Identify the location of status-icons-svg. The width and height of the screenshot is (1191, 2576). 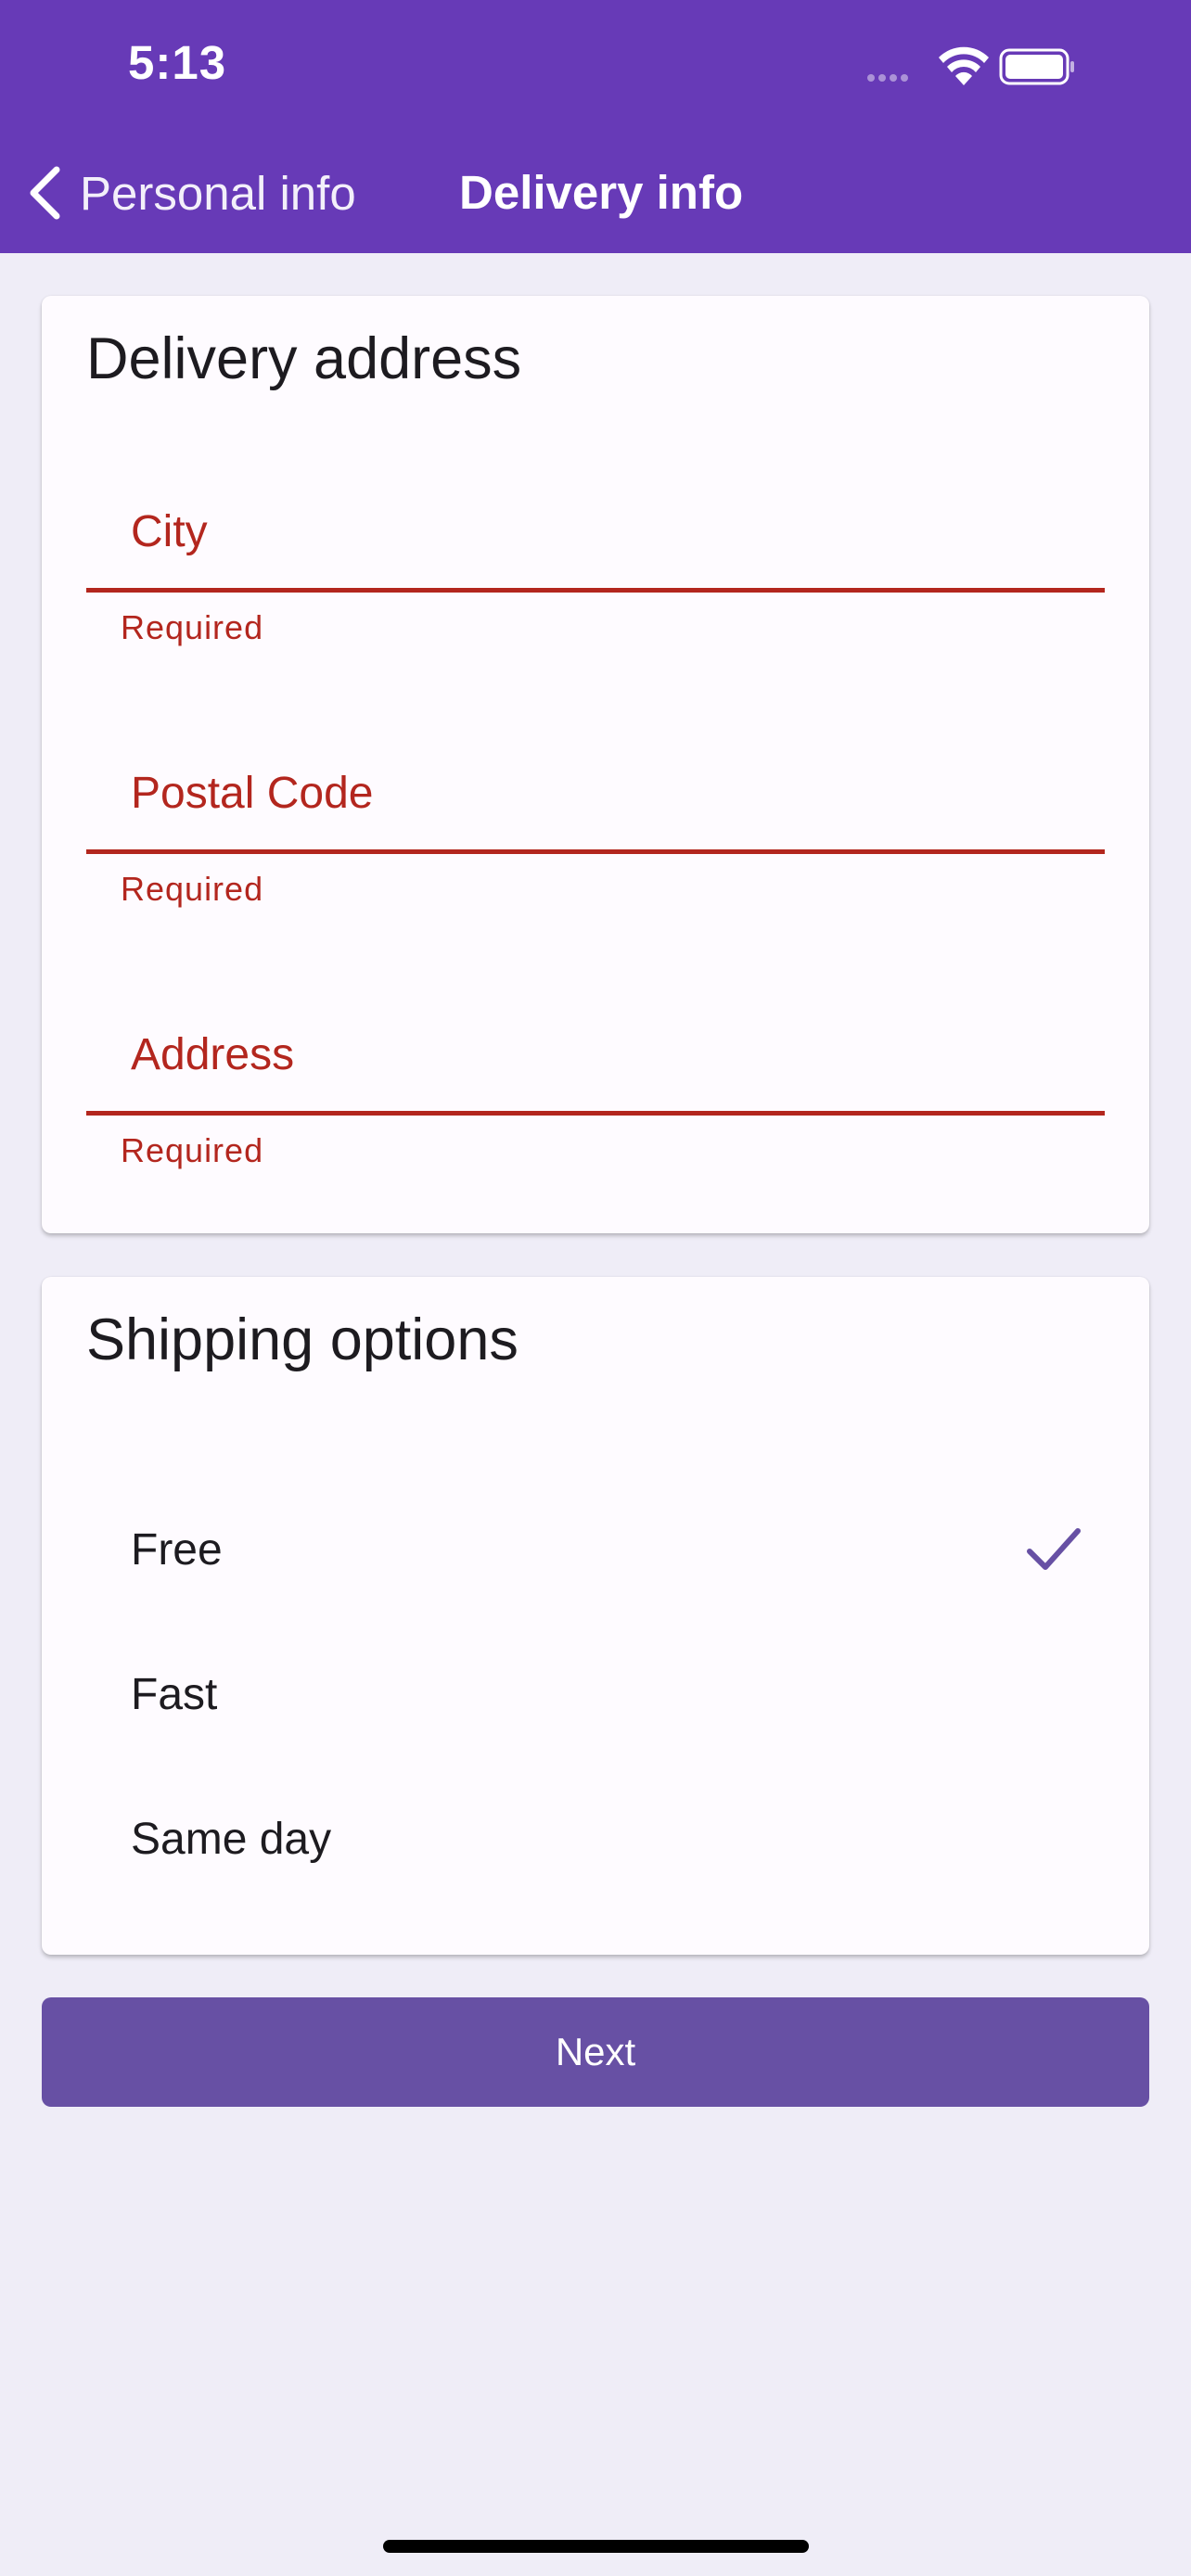
(970, 66).